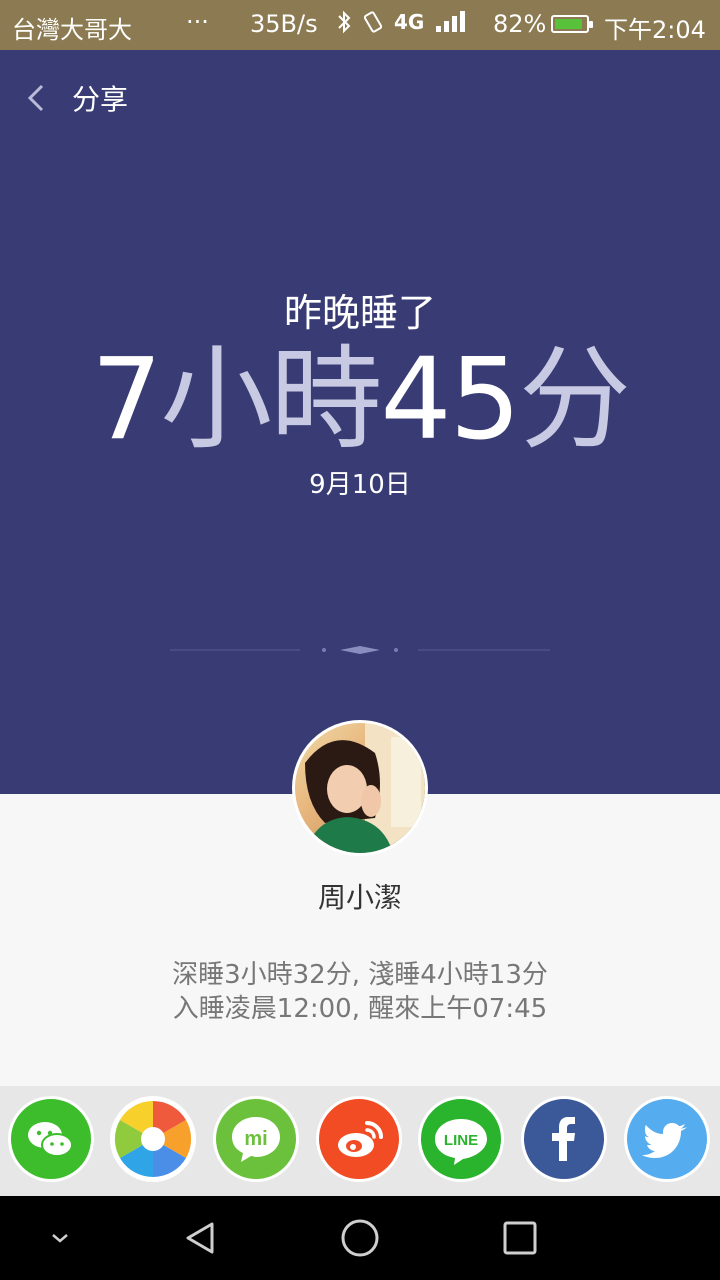 The height and width of the screenshot is (1280, 720). What do you see at coordinates (451, 21) in the screenshot?
I see `signal-icon` at bounding box center [451, 21].